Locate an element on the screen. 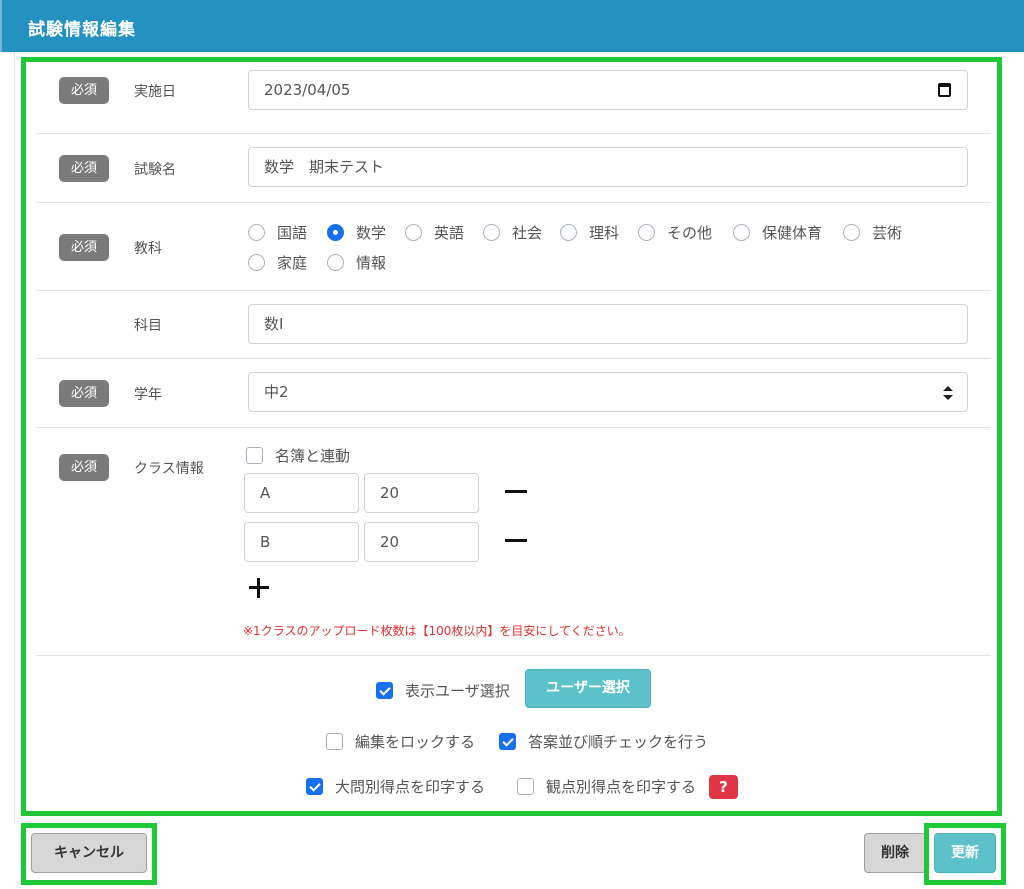 The image size is (1024, 889). lock-edit-checkbox: 編集をロックする is located at coordinates (400, 741).